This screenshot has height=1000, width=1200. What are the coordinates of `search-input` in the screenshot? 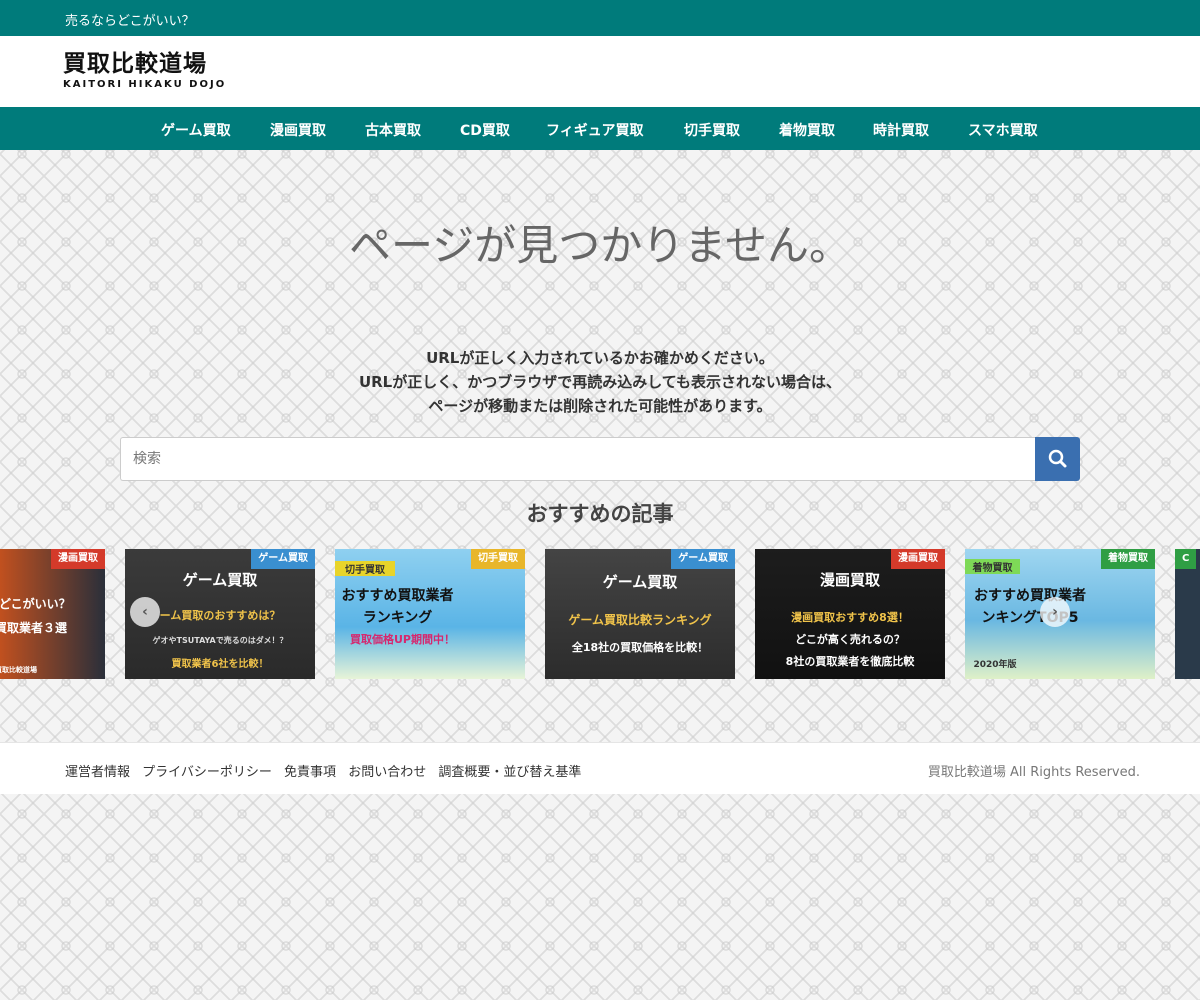 It's located at (577, 459).